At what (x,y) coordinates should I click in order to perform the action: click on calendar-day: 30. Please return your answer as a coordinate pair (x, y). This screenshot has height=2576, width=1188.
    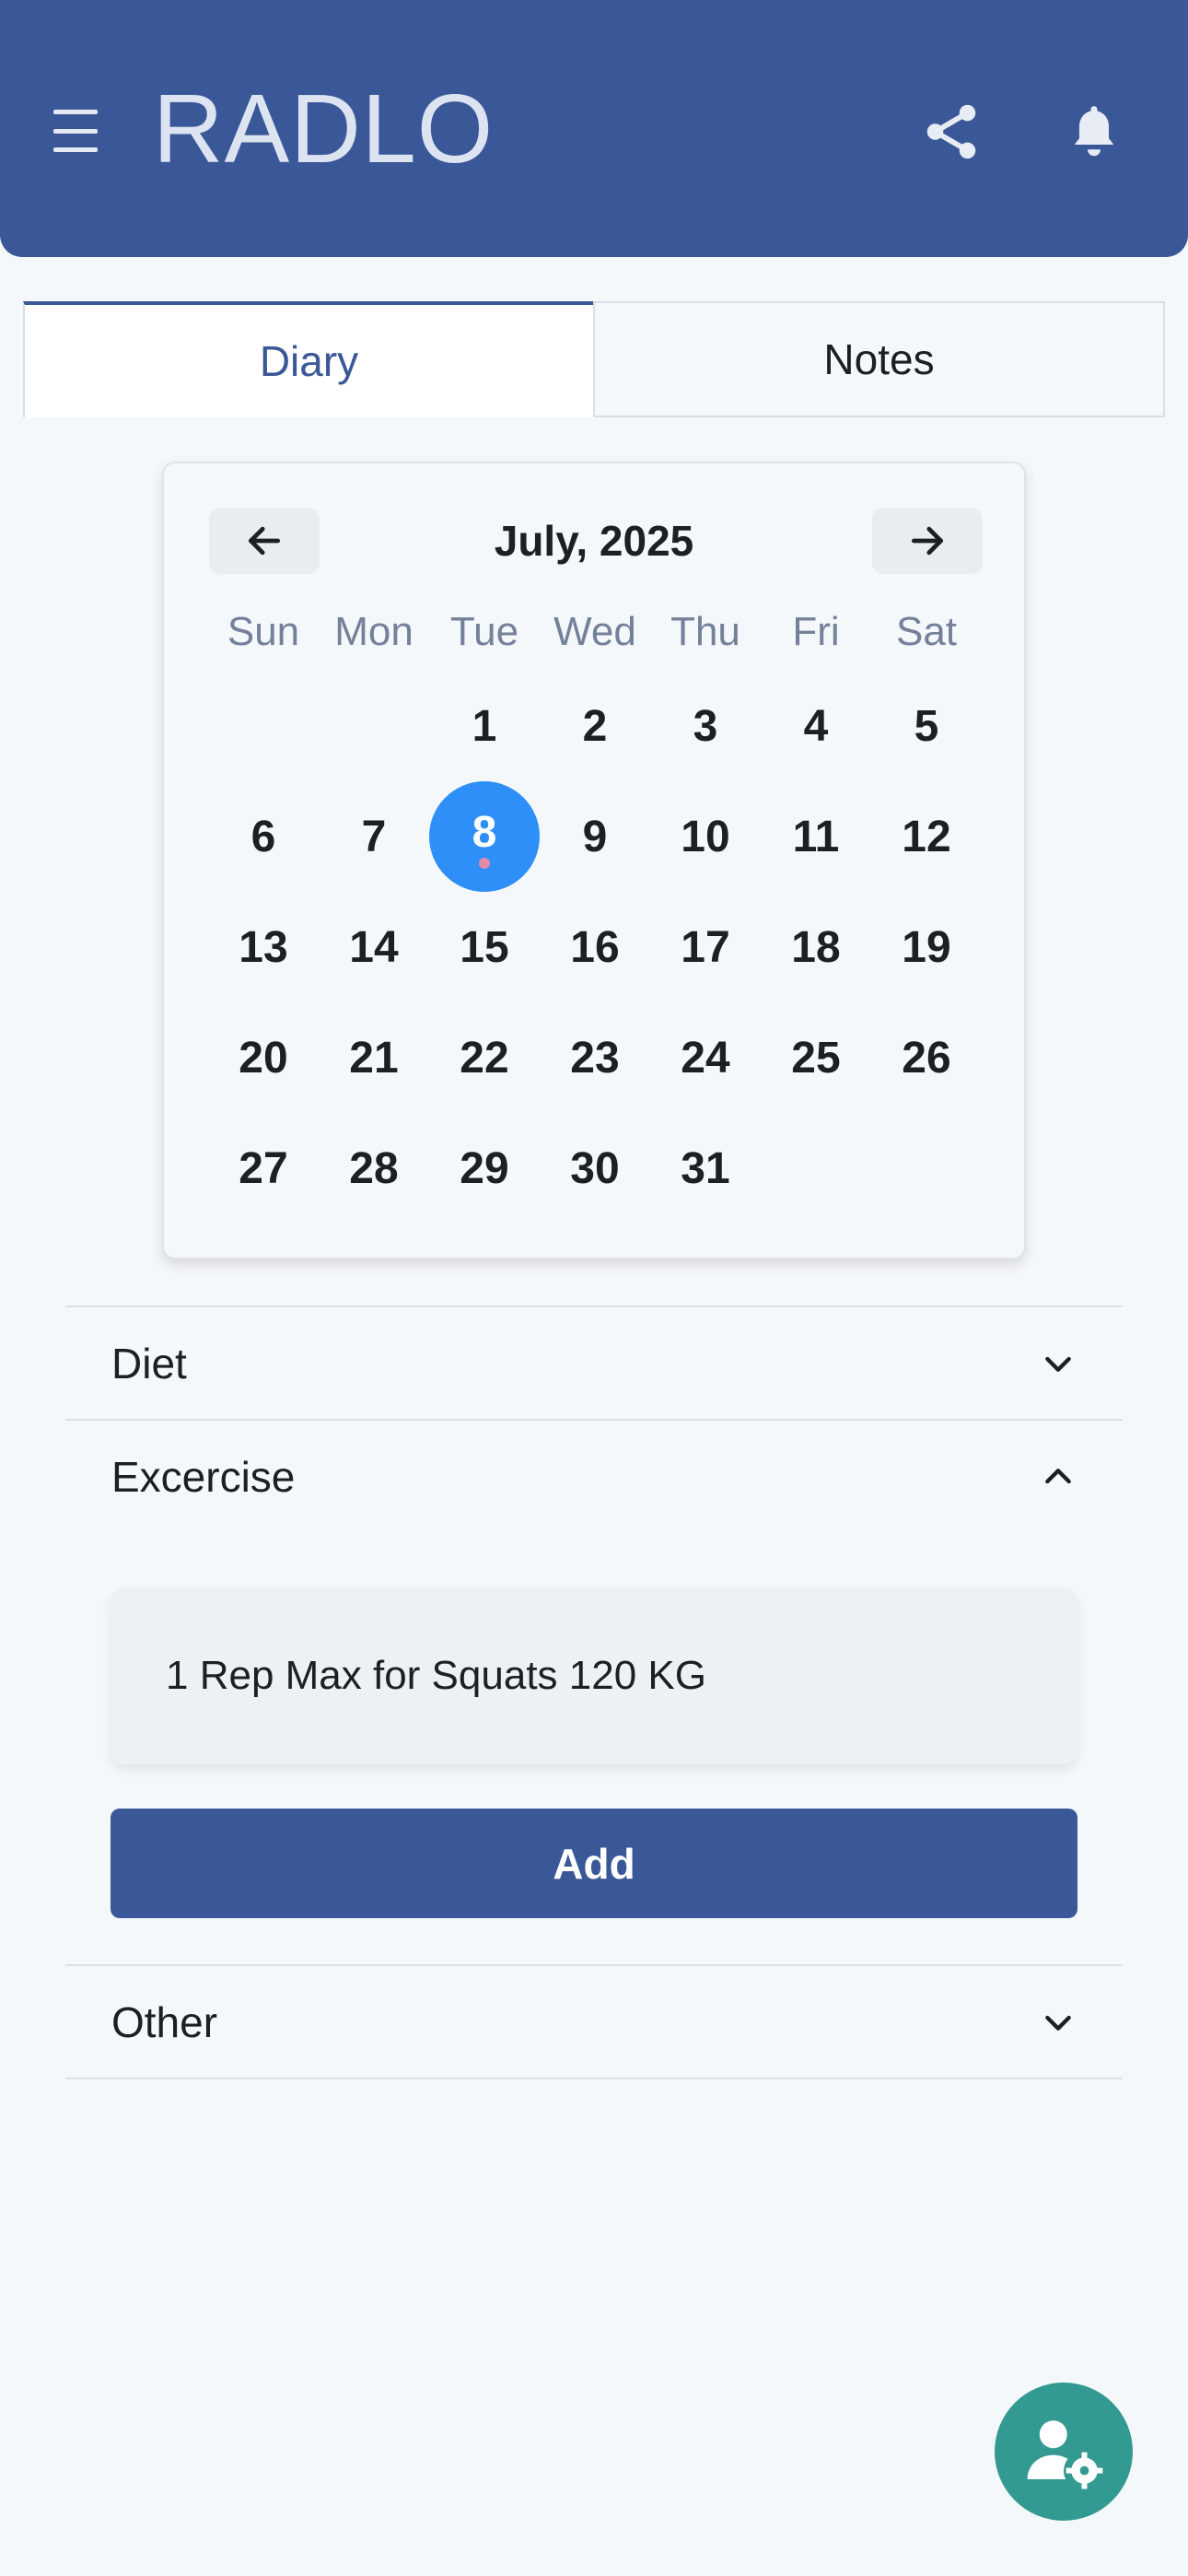
    Looking at the image, I should click on (595, 1168).